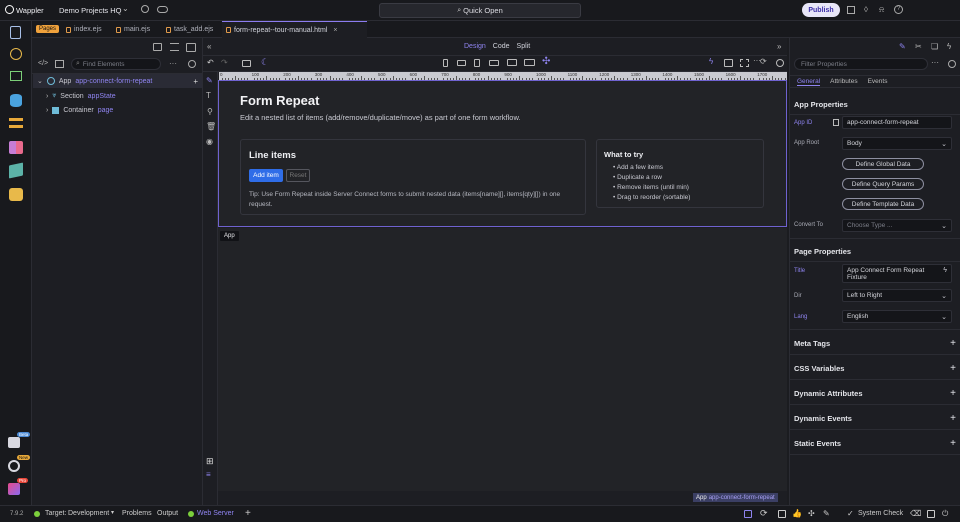  What do you see at coordinates (821, 10) in the screenshot?
I see `publish-button: Publish` at bounding box center [821, 10].